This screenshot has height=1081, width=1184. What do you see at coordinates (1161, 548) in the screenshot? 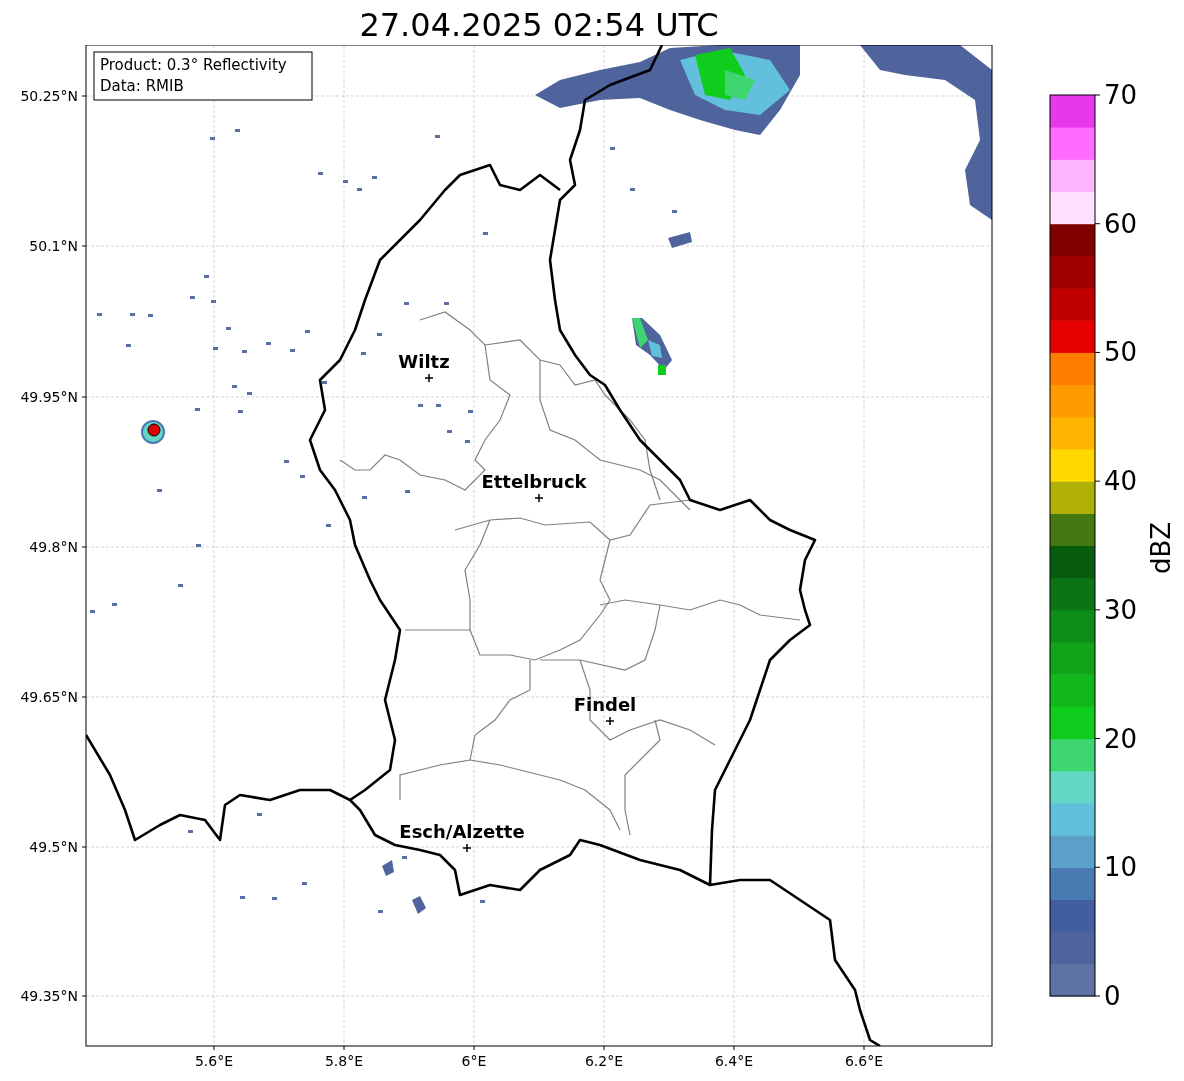
I see `colorbar-label: dBZ` at bounding box center [1161, 548].